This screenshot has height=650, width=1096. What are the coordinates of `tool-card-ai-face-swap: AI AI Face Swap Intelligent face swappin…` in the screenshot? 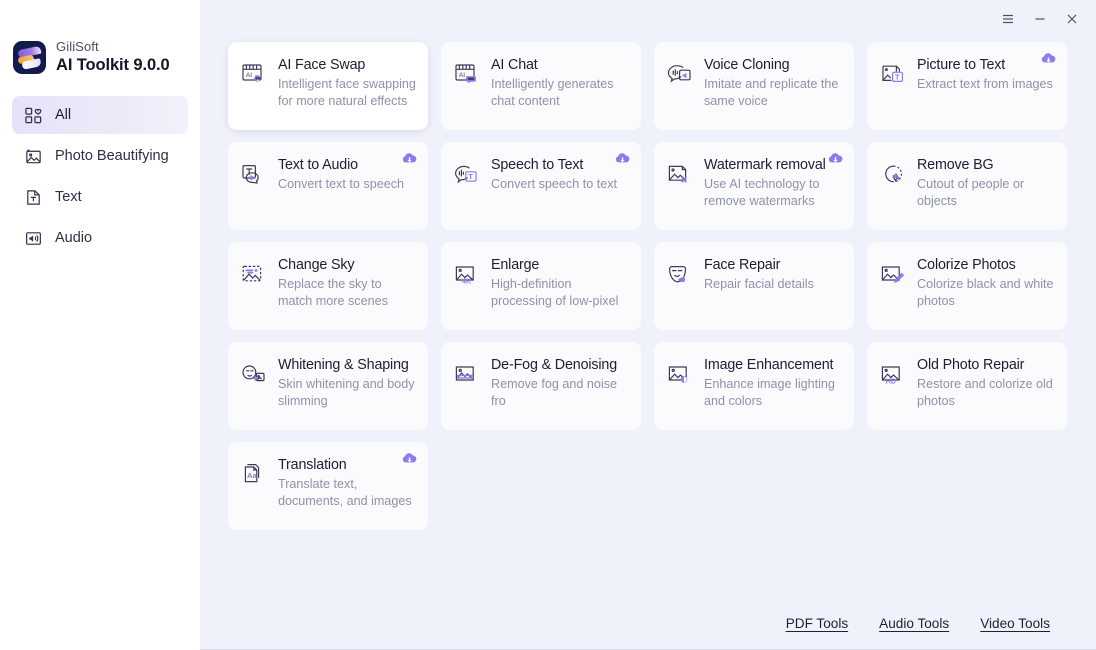 It's located at (328, 86).